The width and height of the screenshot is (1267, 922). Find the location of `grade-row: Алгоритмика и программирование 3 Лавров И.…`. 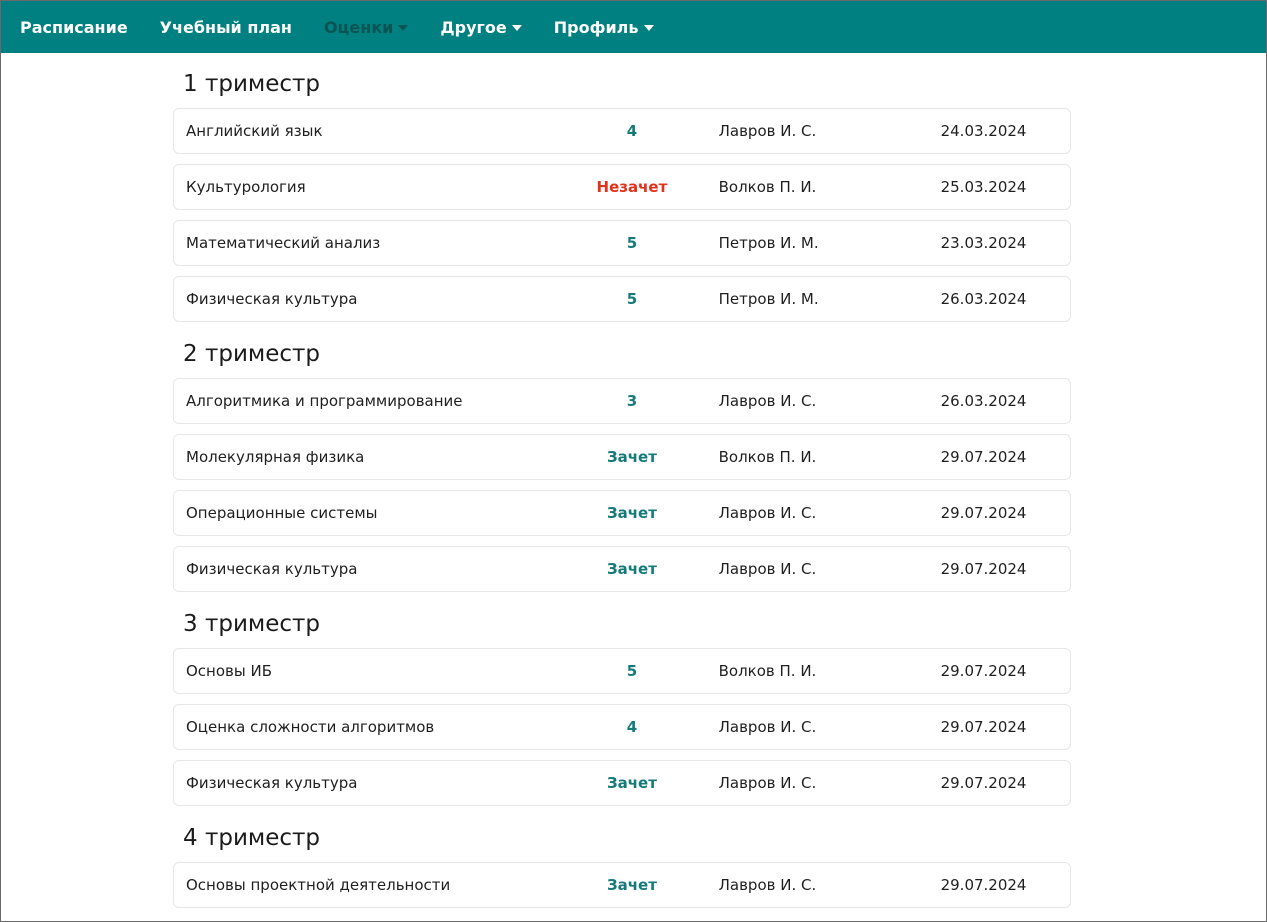

grade-row: Алгоритмика и программирование 3 Лавров И.… is located at coordinates (622, 401).